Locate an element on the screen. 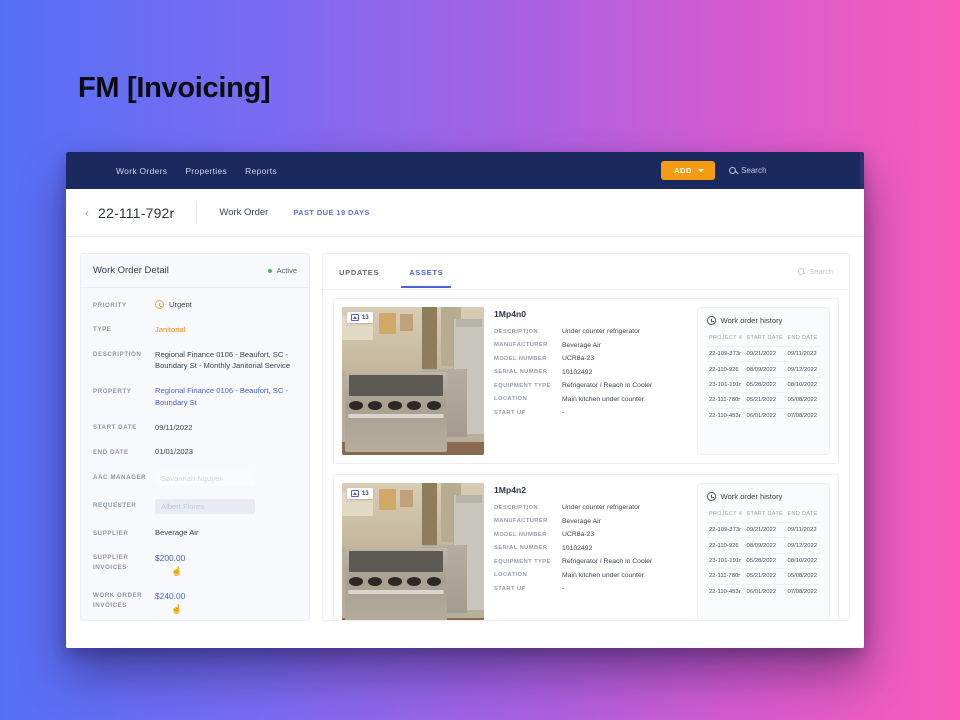 The image size is (960, 720). aac-manager-field: Savannah Nguyen is located at coordinates (205, 479).